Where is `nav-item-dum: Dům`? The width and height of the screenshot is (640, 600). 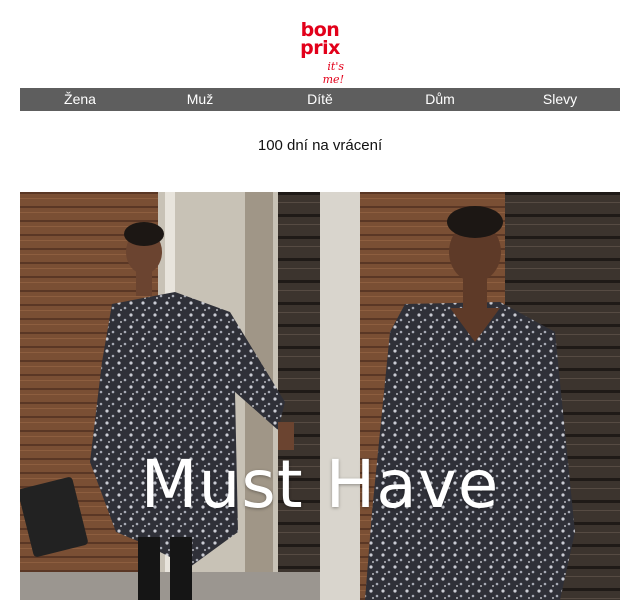 nav-item-dum: Dům is located at coordinates (440, 99).